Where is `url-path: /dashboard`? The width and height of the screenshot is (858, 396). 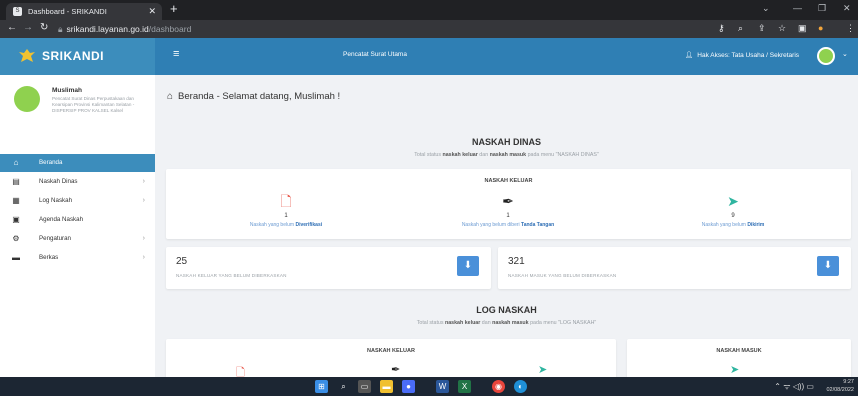 url-path: /dashboard is located at coordinates (170, 29).